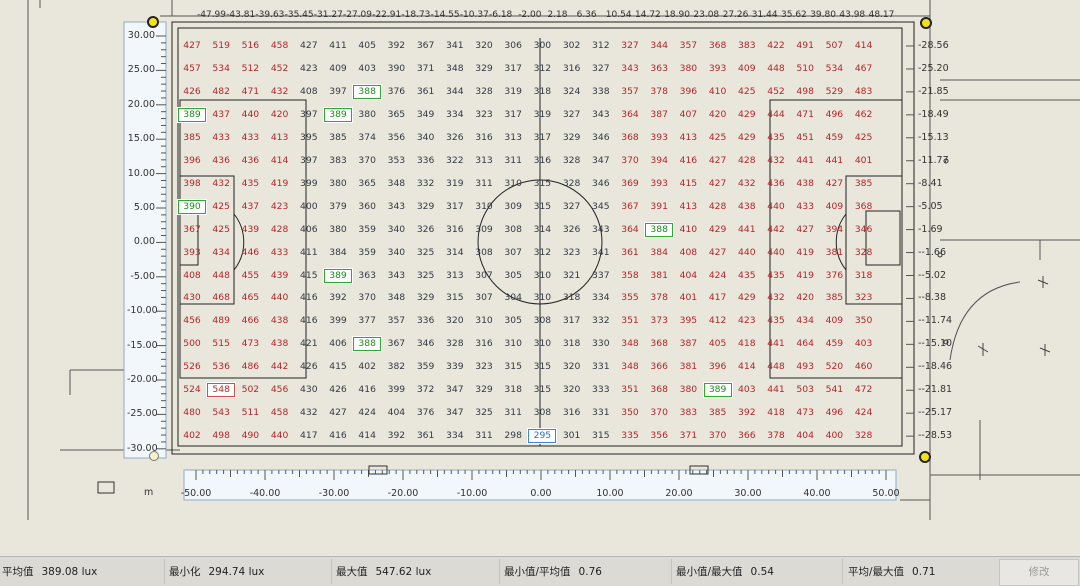  Describe the element at coordinates (338, 114) in the screenshot. I see `grid-cell: 389` at that location.